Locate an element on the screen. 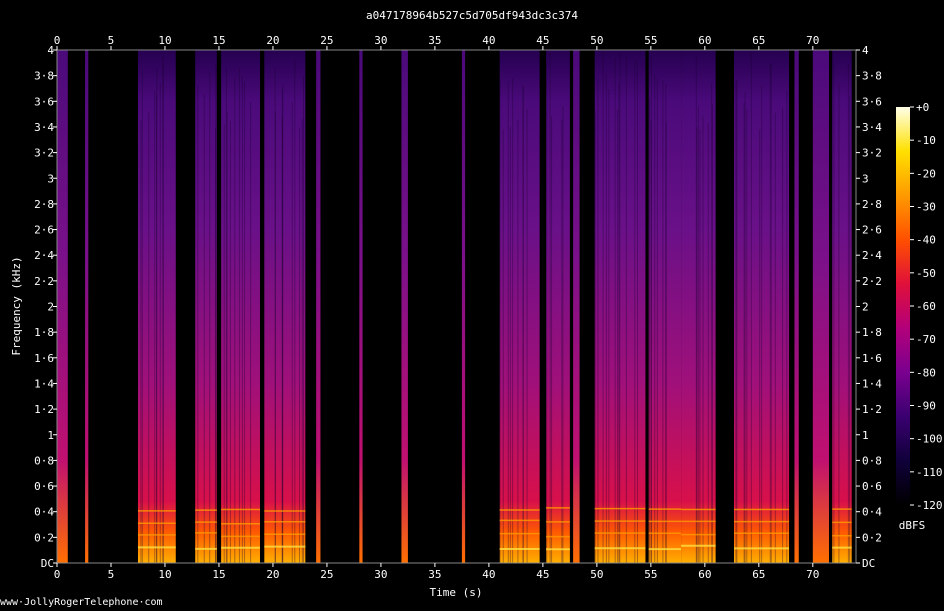 Image resolution: width=944 pixels, height=611 pixels. x-axis-bottom: 0 5 10 15 20 25 30 35 40 45 50 55 60 65 70 is located at coordinates (436, 572).